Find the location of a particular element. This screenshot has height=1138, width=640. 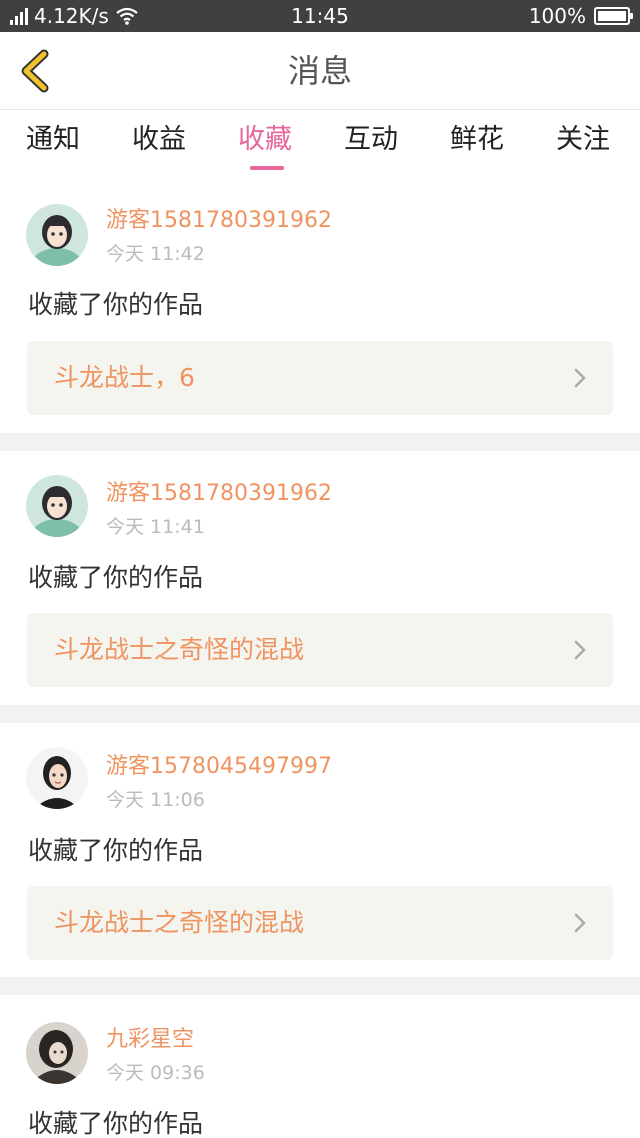

header: 消息 is located at coordinates (320, 71).